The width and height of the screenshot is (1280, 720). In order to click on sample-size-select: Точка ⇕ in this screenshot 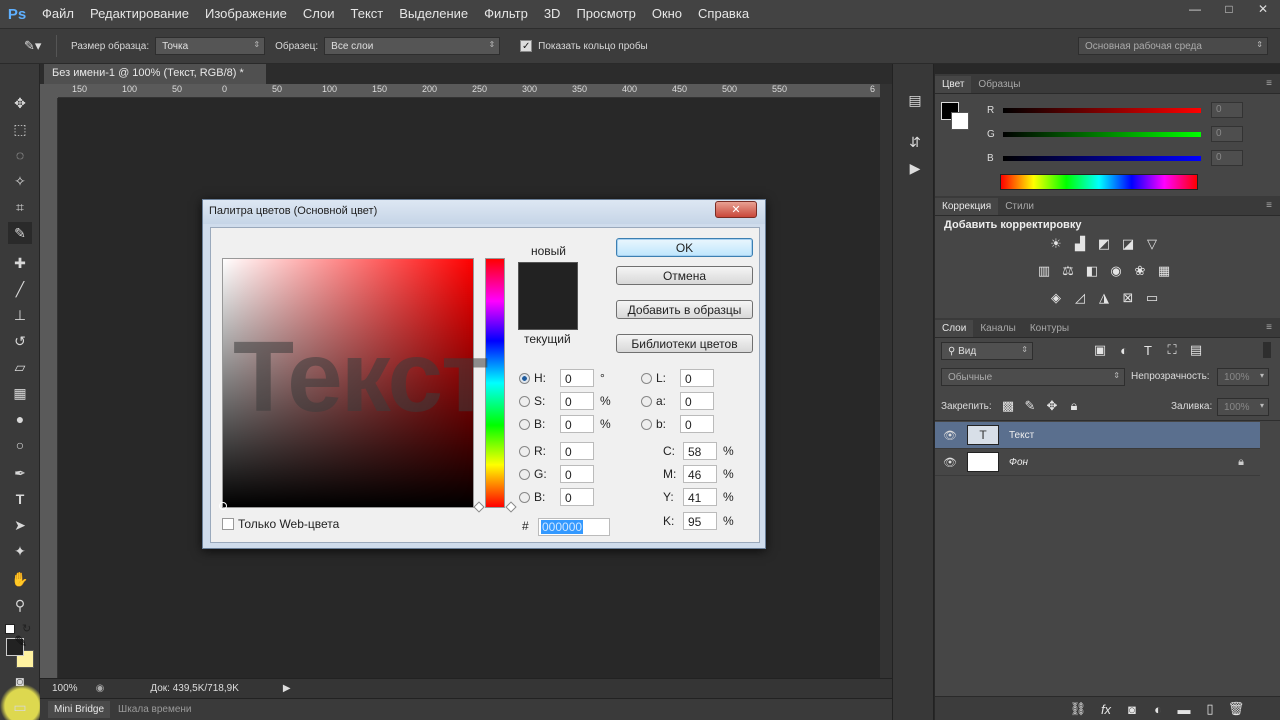, I will do `click(210, 46)`.